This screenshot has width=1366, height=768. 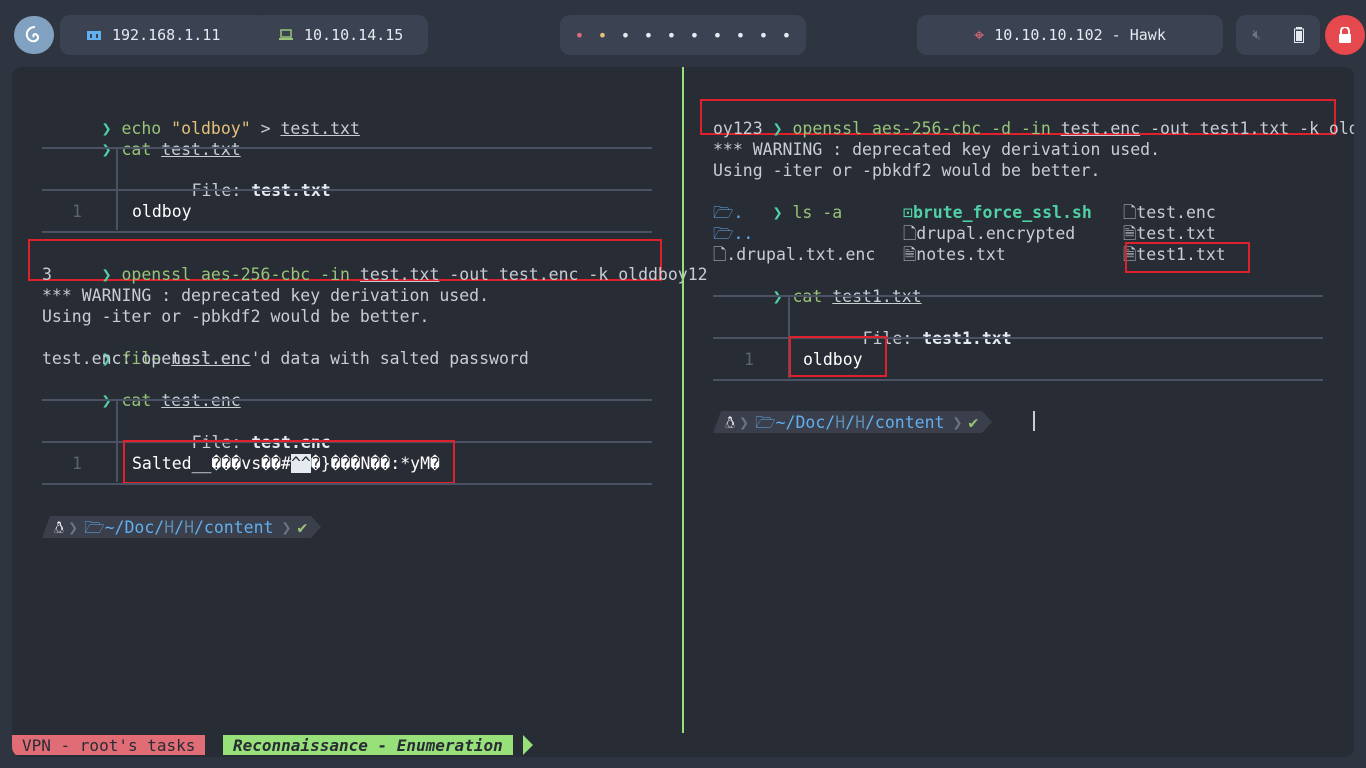 What do you see at coordinates (1002, 212) in the screenshot?
I see `ls-entry-name: brute_force_ssl.sh` at bounding box center [1002, 212].